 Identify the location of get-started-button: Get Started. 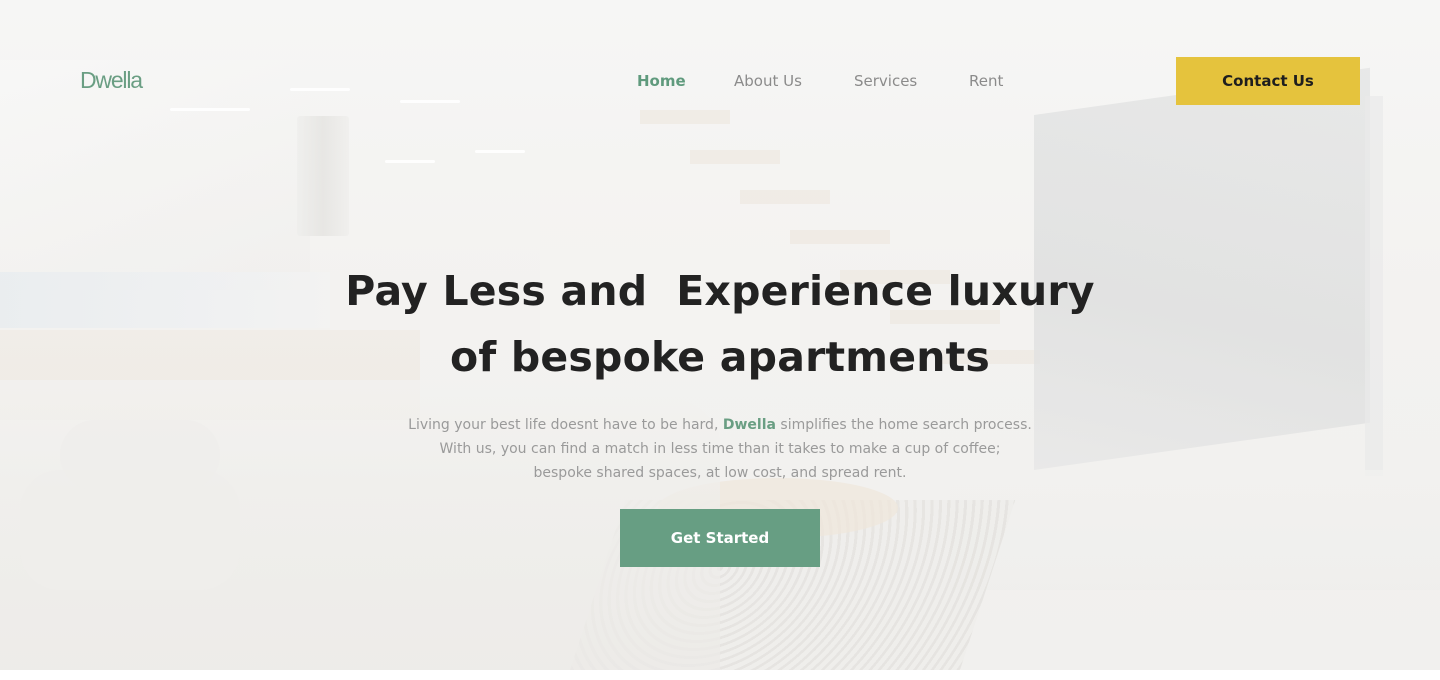
(720, 538).